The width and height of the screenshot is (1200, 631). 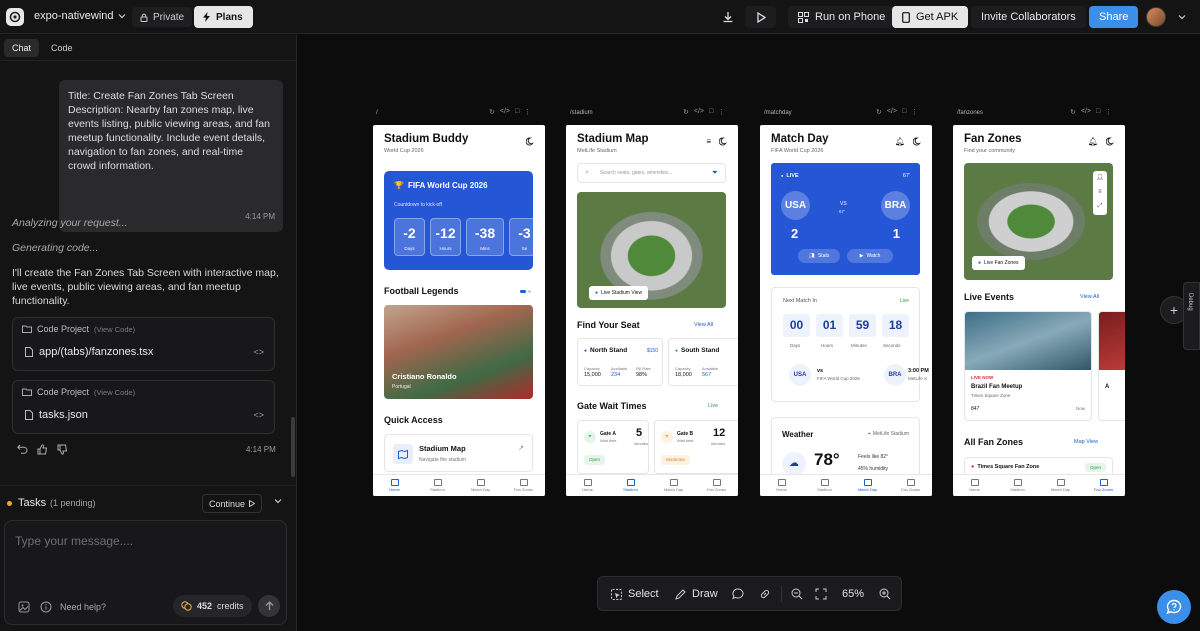 I want to click on link-icon, so click(x=765, y=594).